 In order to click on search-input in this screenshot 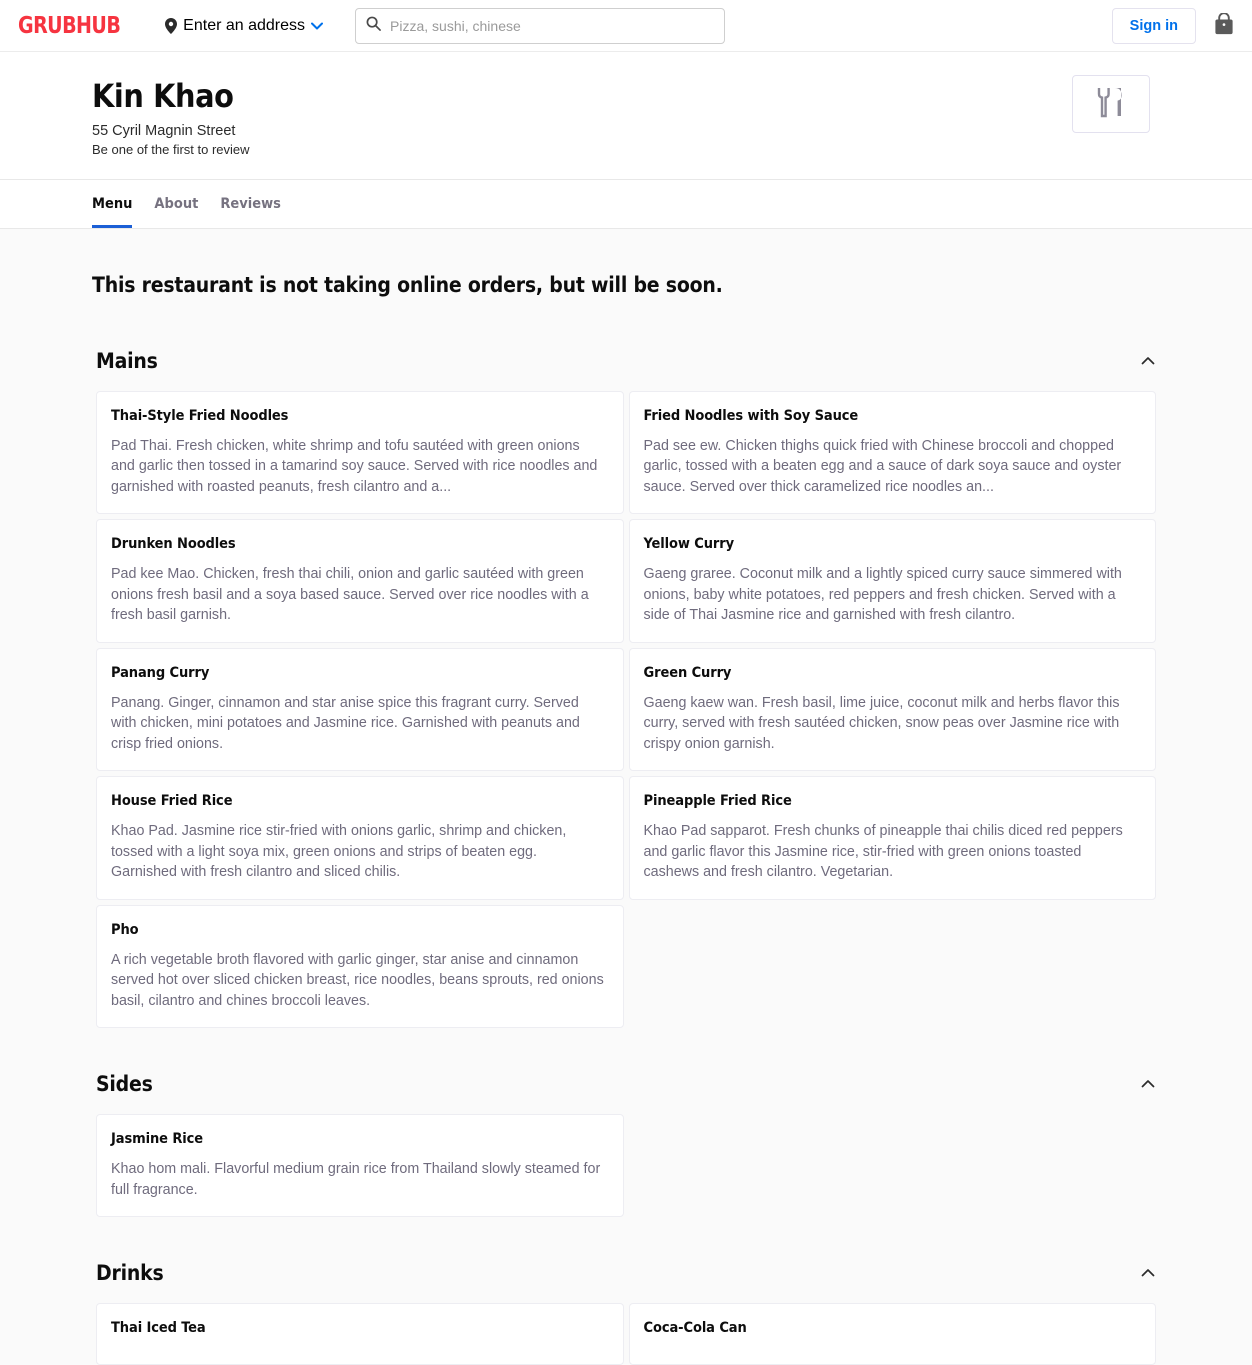, I will do `click(552, 25)`.